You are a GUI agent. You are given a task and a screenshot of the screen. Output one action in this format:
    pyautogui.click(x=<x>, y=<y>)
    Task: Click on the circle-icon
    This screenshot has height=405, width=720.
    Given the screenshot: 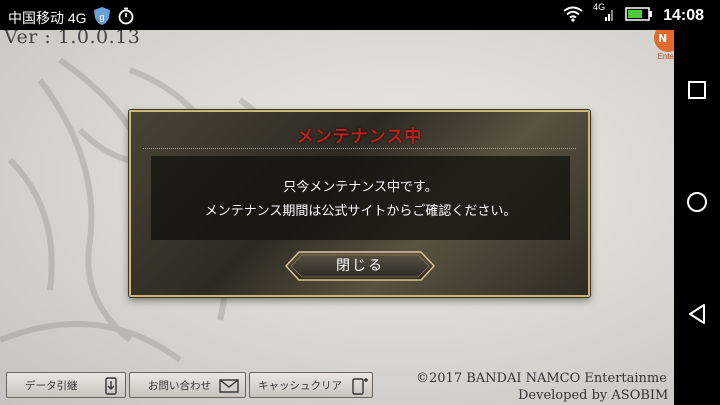 What is the action you would take?
    pyautogui.click(x=697, y=202)
    